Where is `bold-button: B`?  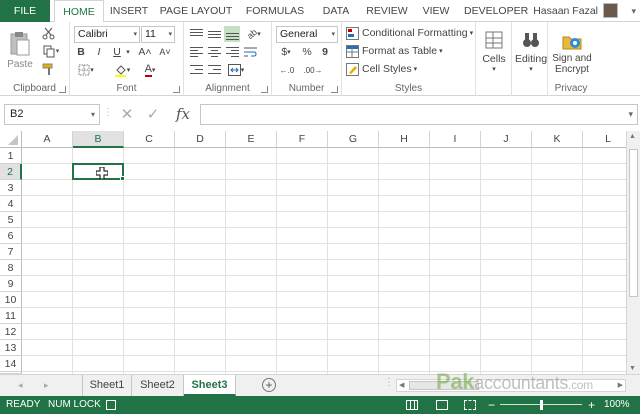
bold-button: B is located at coordinates (81, 52).